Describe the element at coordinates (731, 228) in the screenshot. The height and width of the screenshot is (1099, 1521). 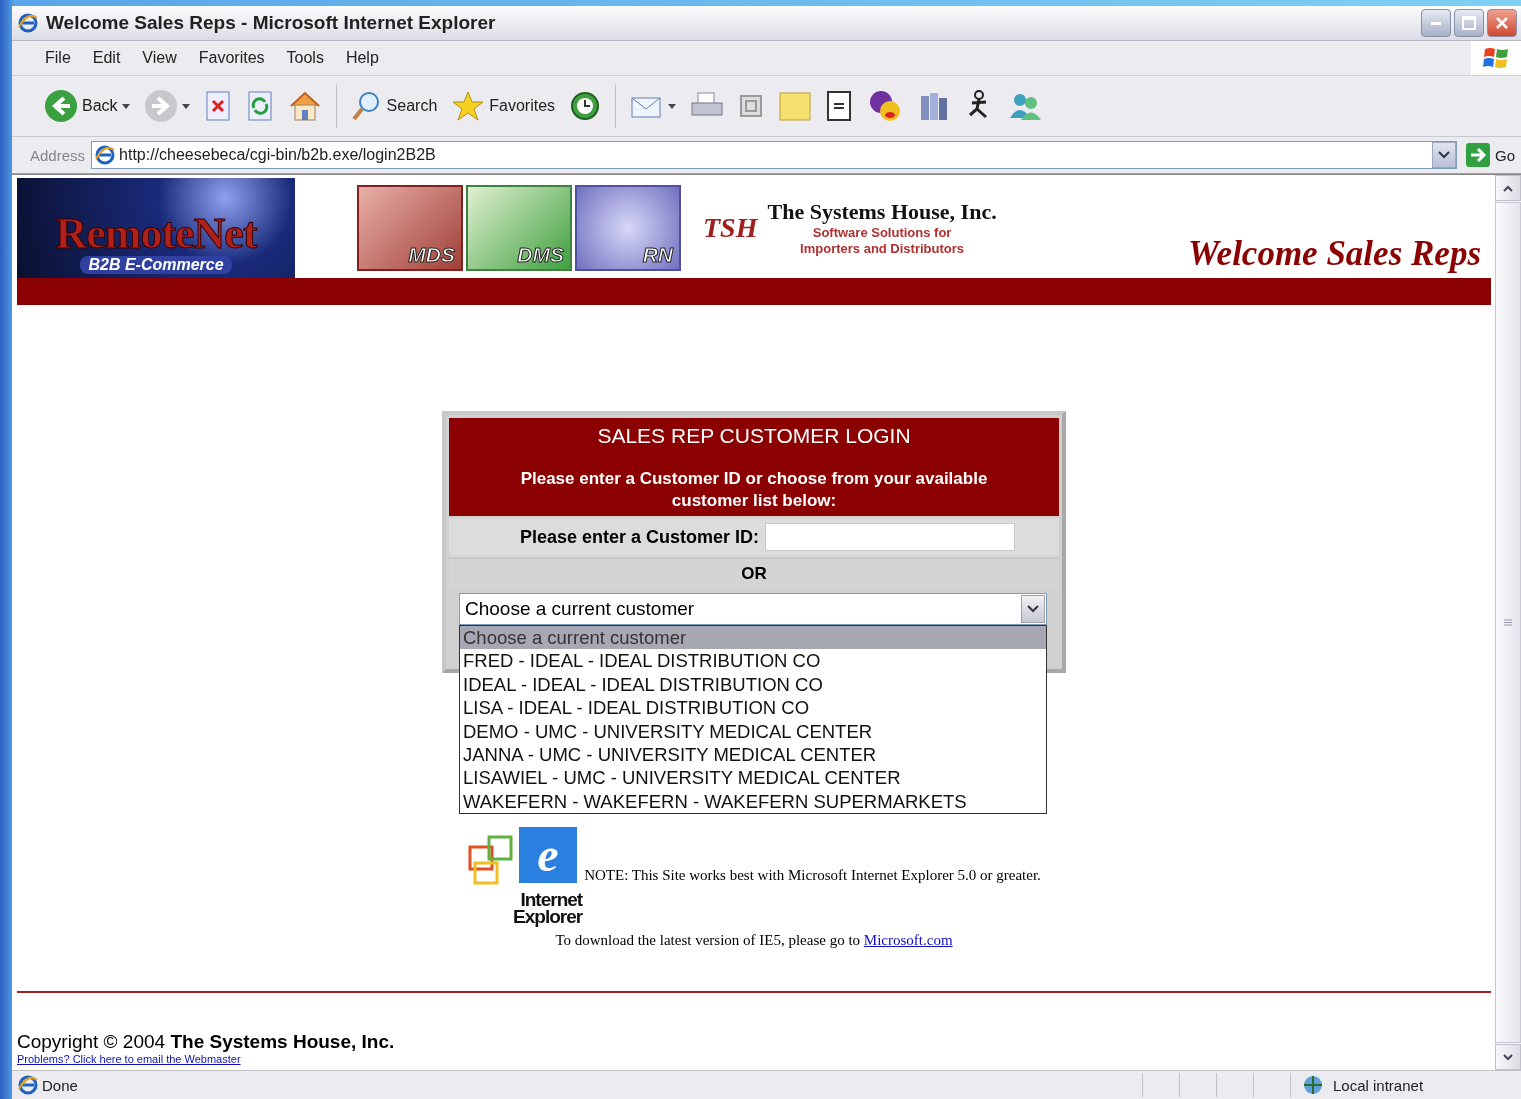
I see `company-monogram: TSH` at that location.